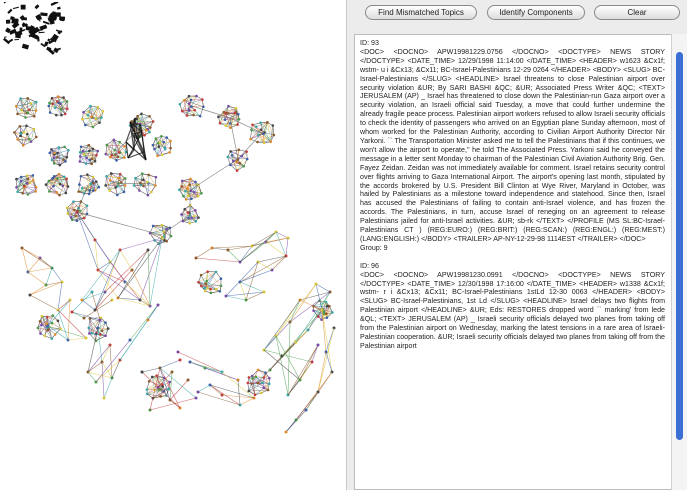 The image size is (687, 490). I want to click on find-mismatched-topics-button: Find Mismatched Topics, so click(421, 12).